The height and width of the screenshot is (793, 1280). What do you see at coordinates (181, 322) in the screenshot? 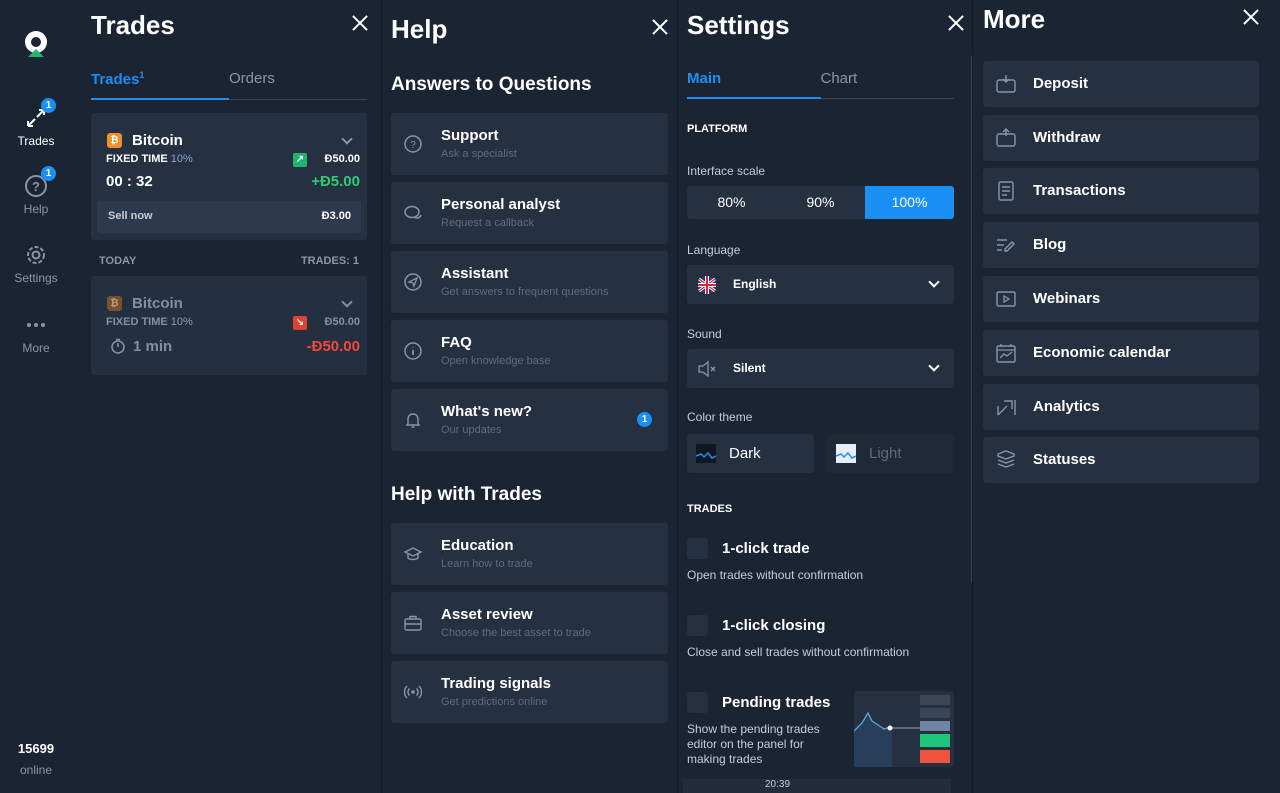
I see `closed-trade-pct: 10%` at bounding box center [181, 322].